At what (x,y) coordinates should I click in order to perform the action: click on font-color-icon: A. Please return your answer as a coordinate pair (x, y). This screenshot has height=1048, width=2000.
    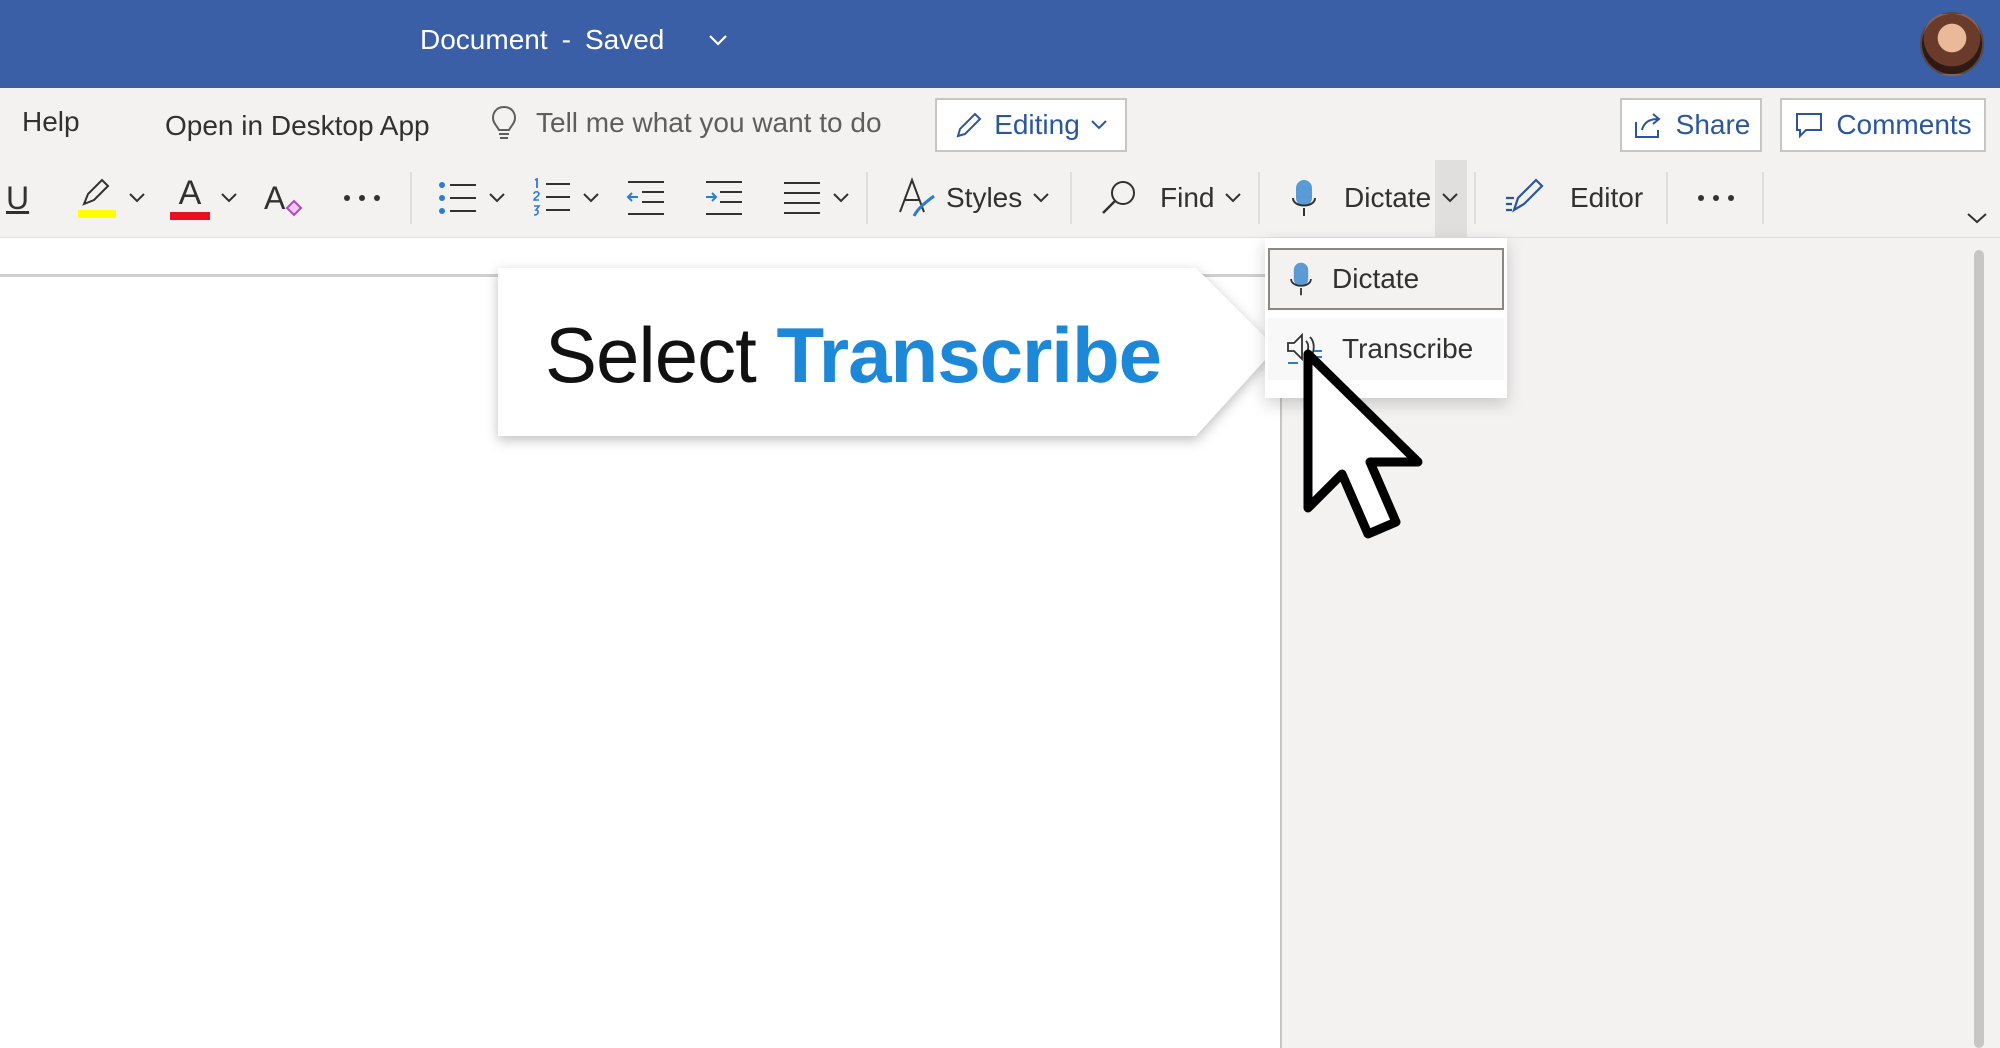
    Looking at the image, I should click on (190, 198).